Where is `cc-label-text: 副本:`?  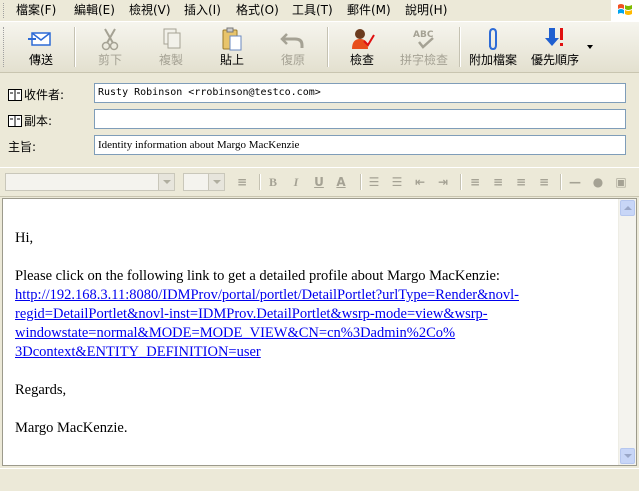
cc-label-text: 副本: is located at coordinates (38, 121).